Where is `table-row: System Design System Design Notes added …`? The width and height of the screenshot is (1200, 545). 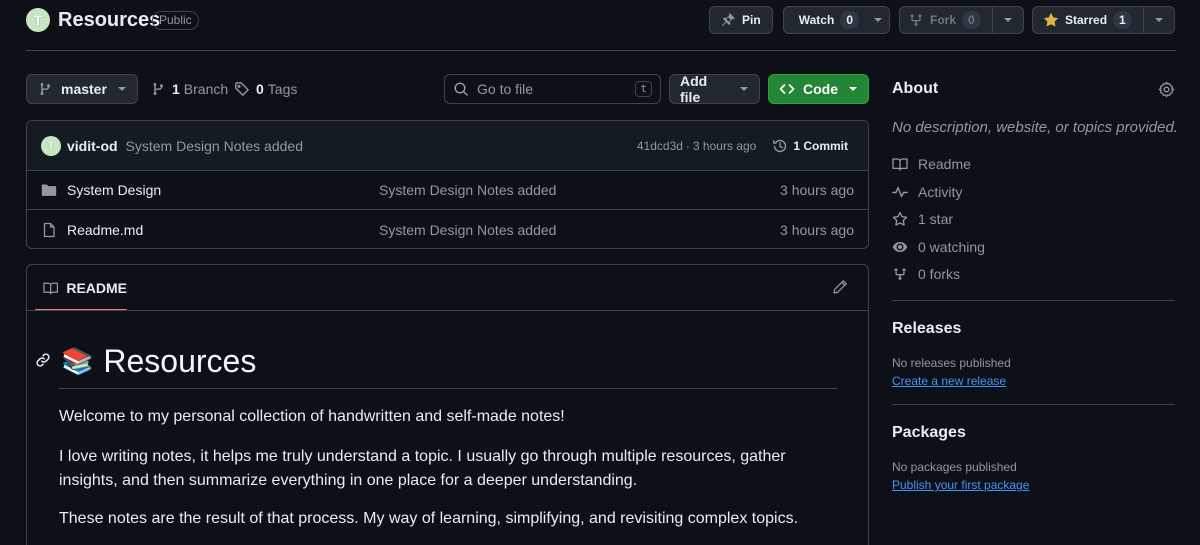
table-row: System Design System Design Notes added … is located at coordinates (447, 190).